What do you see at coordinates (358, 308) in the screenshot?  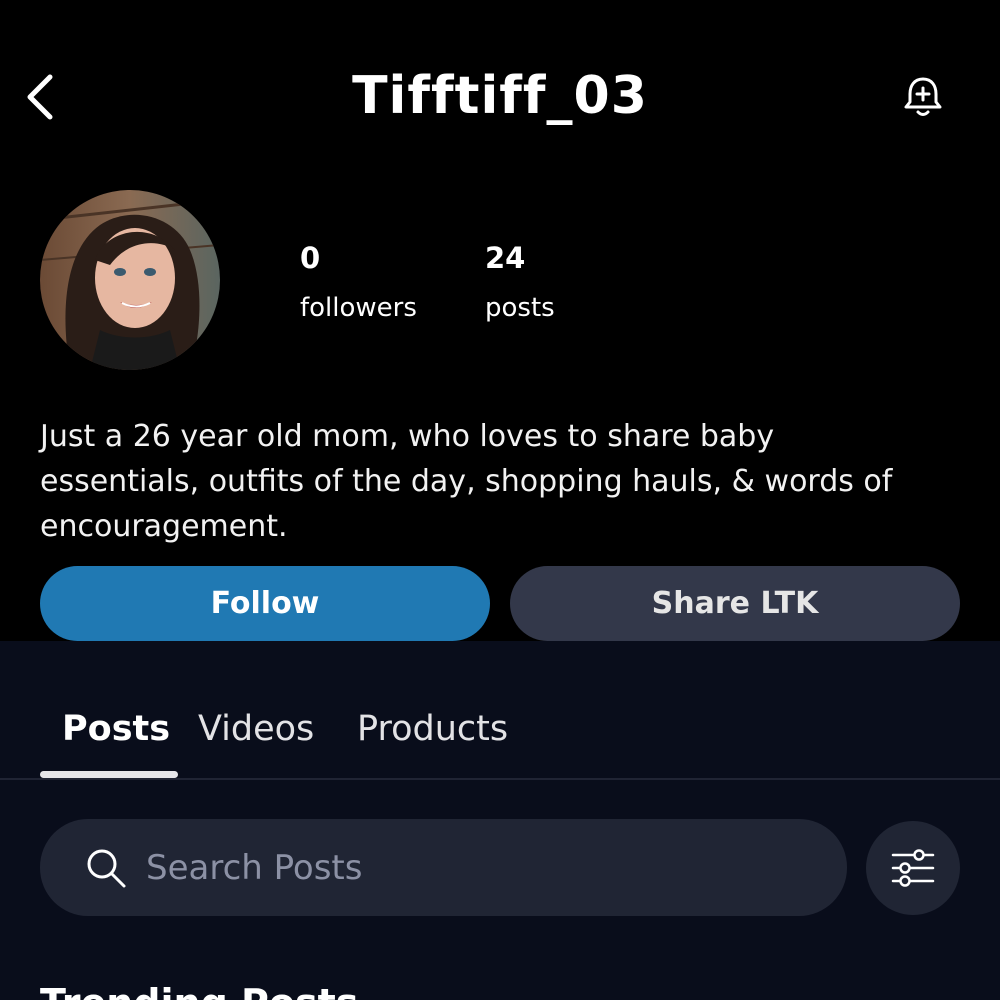 I see `followers-label: followers` at bounding box center [358, 308].